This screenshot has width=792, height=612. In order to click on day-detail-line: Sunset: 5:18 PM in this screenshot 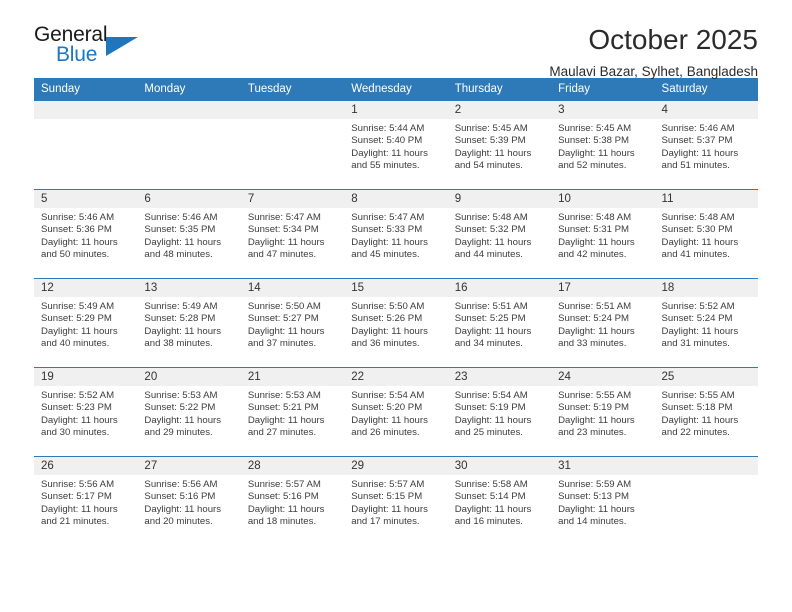, I will do `click(697, 408)`.